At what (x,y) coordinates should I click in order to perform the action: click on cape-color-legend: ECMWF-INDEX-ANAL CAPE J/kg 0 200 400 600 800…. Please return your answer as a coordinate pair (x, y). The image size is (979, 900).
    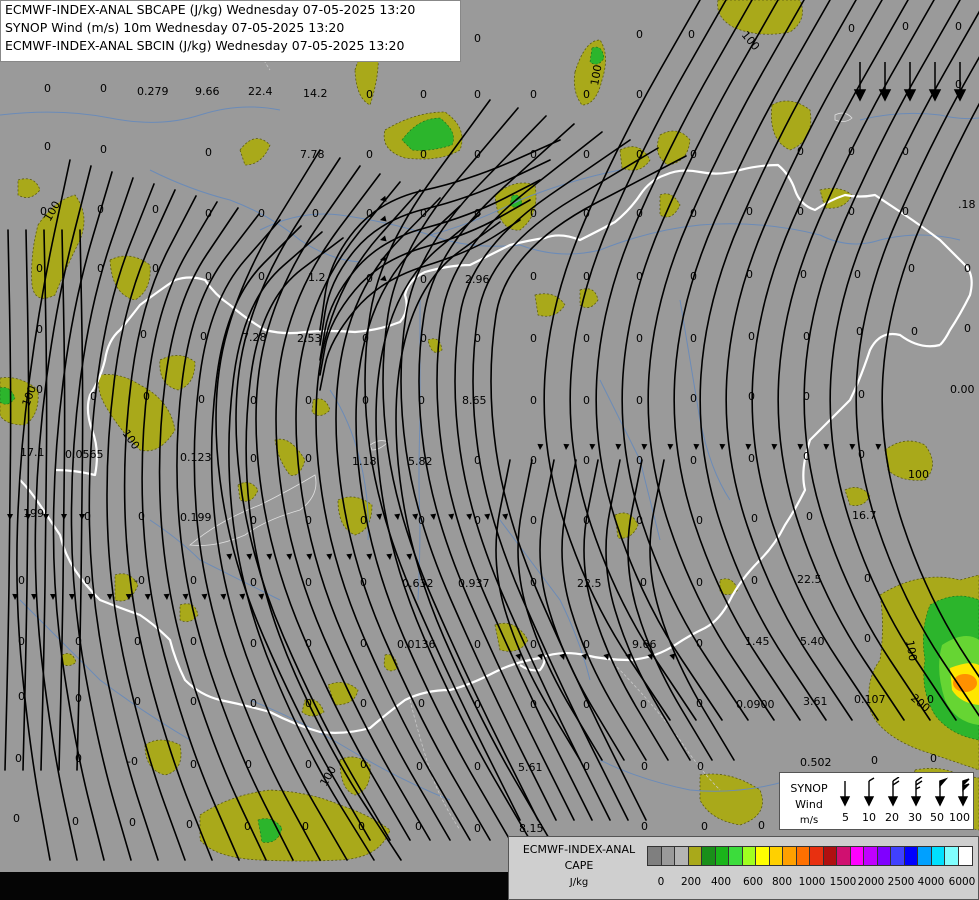
    Looking at the image, I should click on (743, 868).